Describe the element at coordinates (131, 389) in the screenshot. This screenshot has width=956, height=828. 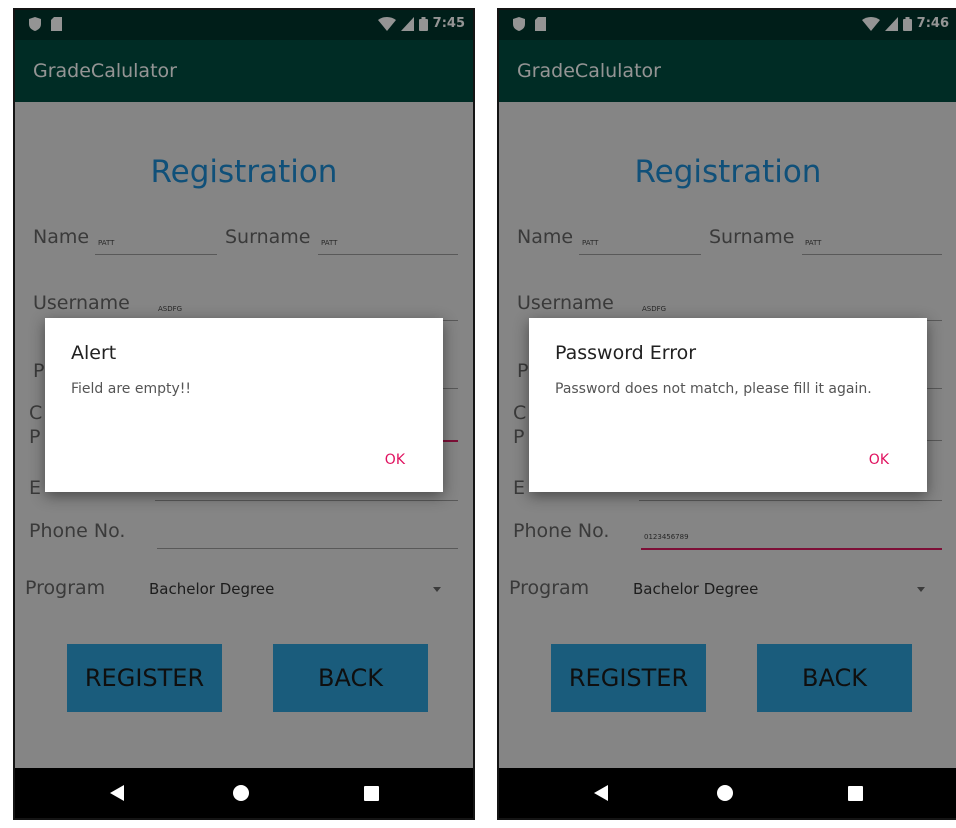
I see `dialog-message: Field are empty!!` at that location.